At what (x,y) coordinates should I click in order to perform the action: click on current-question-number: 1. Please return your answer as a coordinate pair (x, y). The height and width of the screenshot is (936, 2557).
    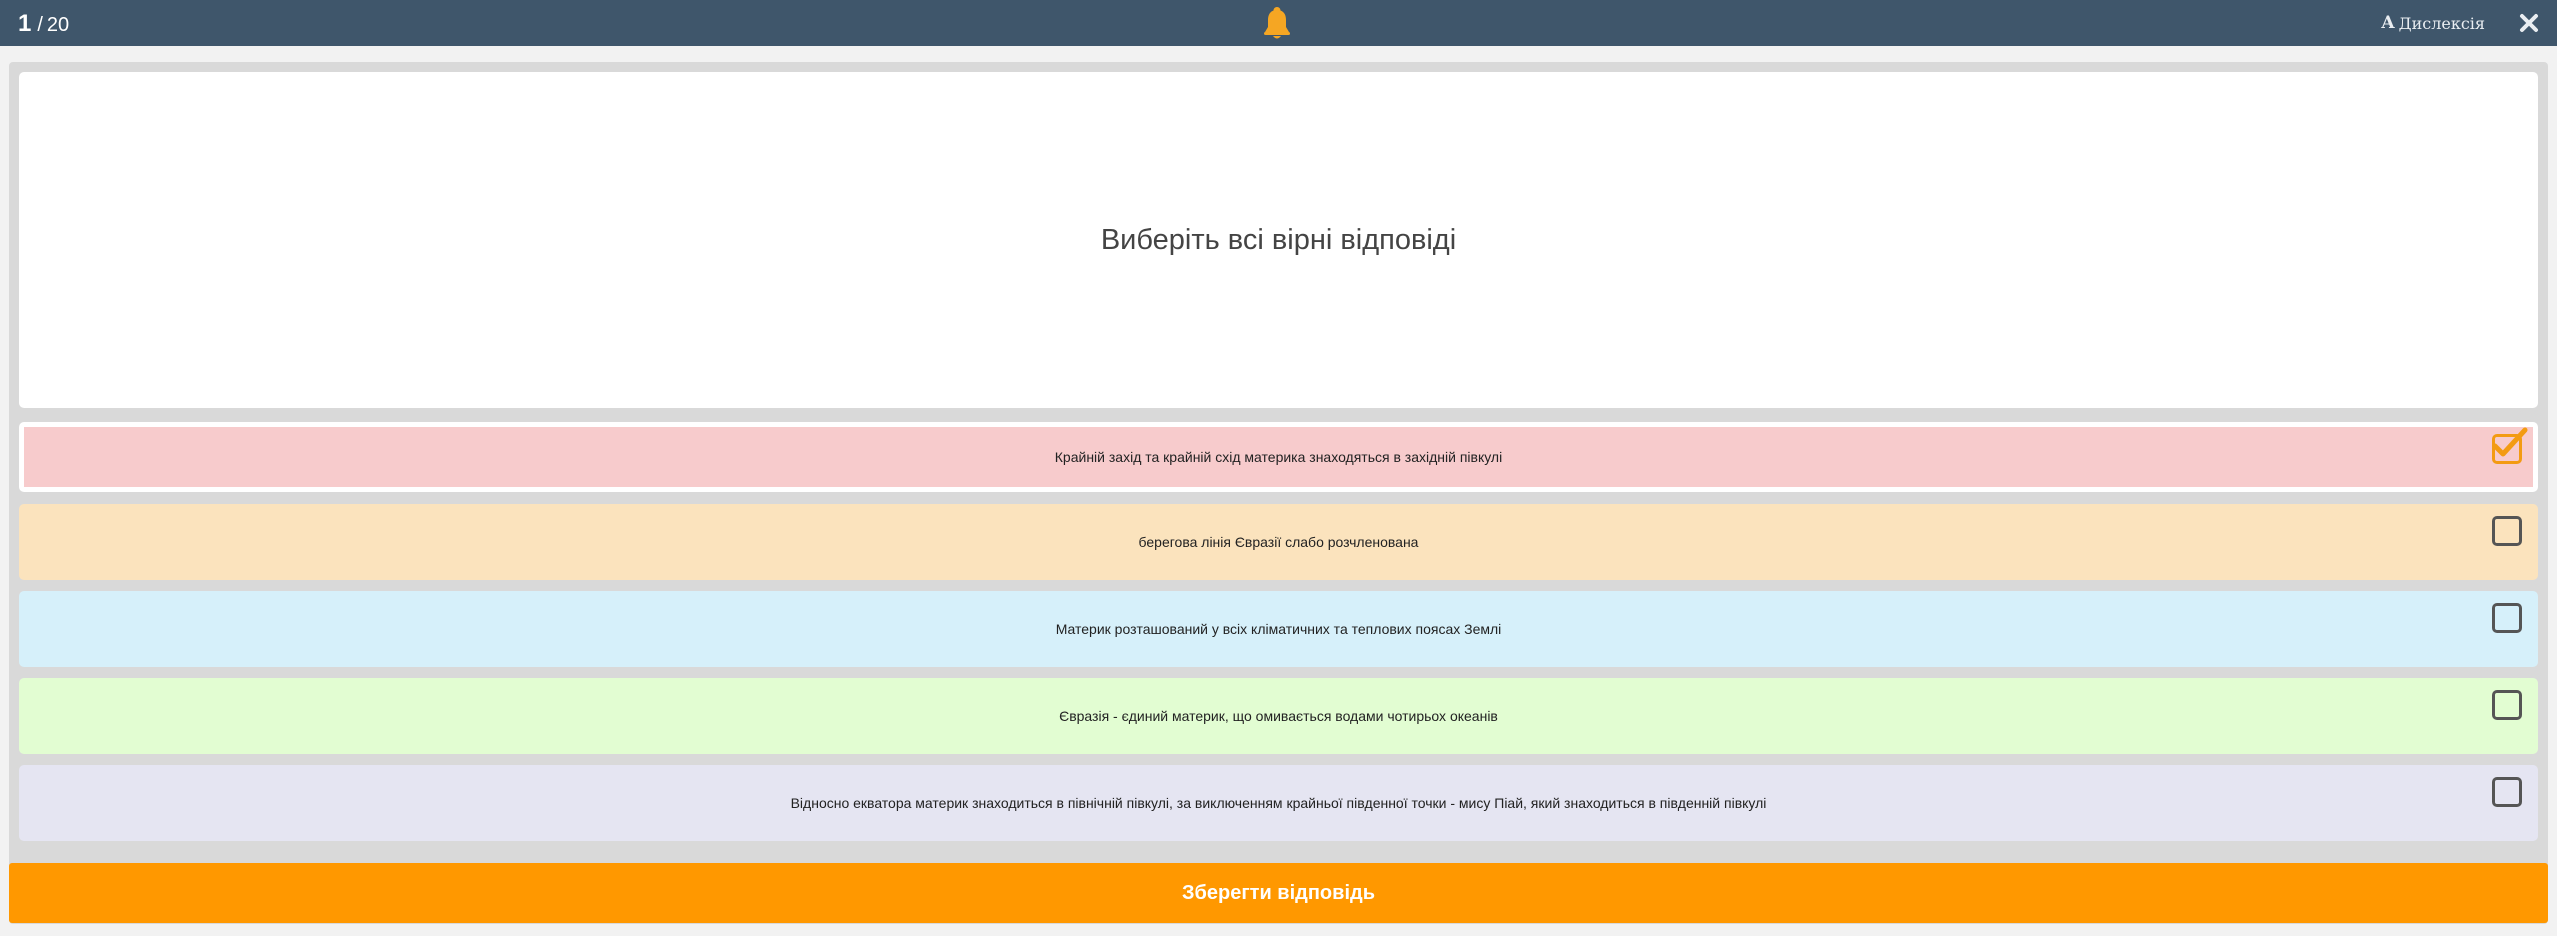
    Looking at the image, I should click on (25, 23).